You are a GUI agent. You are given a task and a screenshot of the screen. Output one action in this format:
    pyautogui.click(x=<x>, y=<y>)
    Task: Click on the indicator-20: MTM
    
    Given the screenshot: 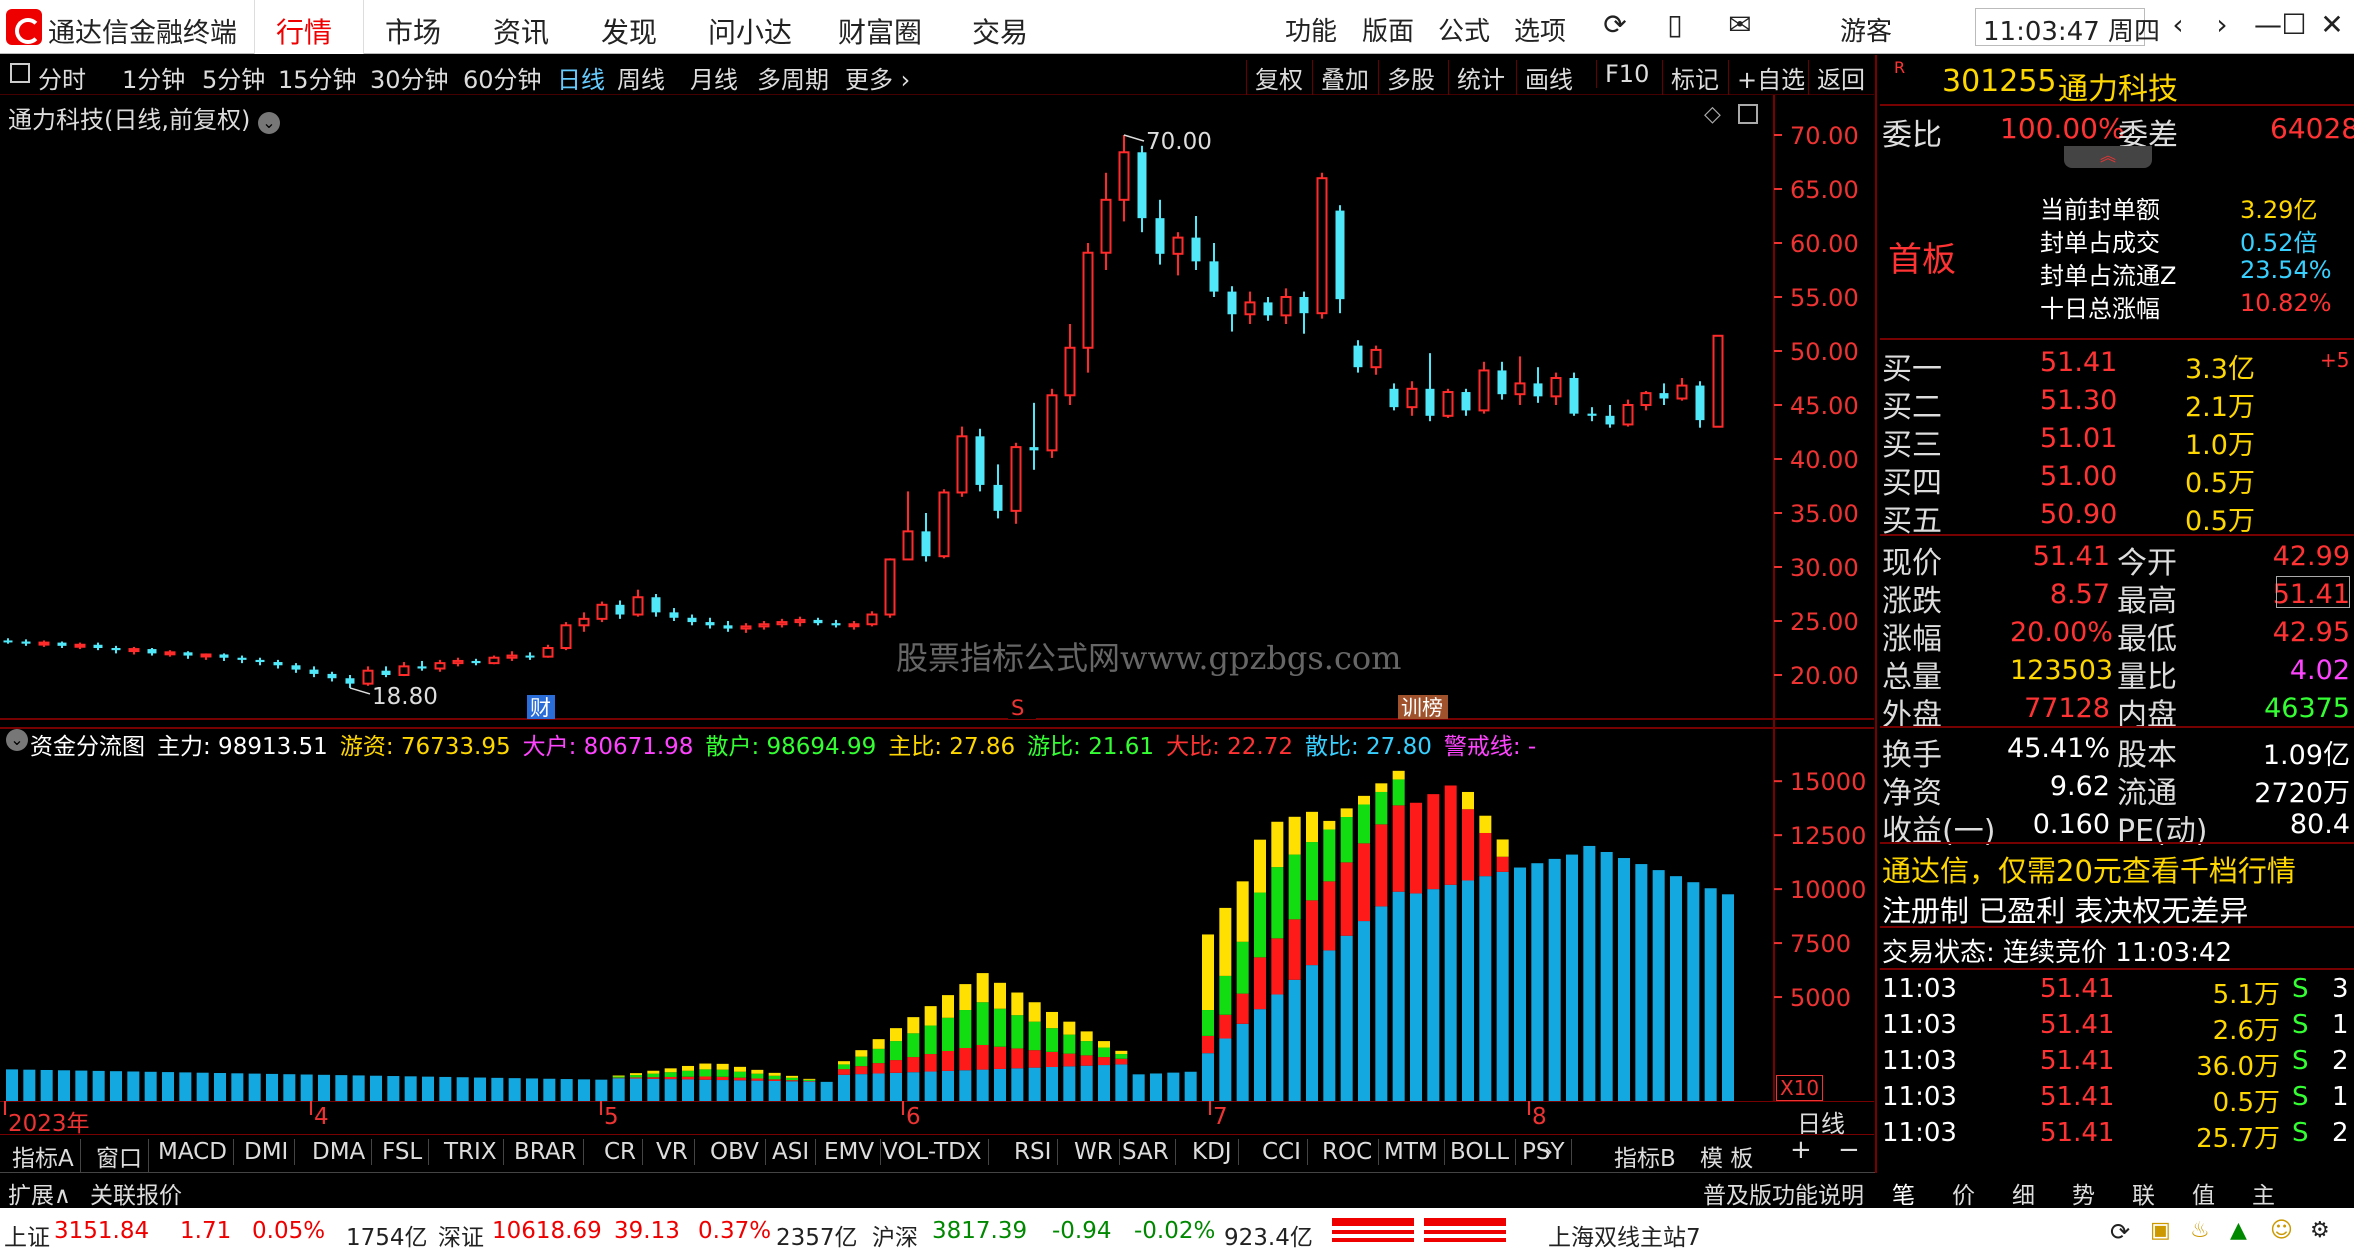 What is the action you would take?
    pyautogui.click(x=1411, y=1152)
    